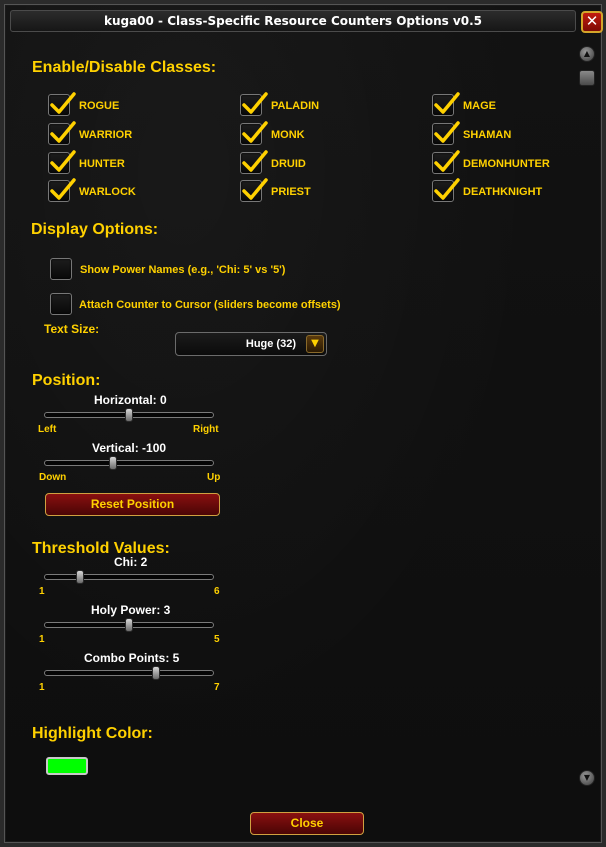 Image resolution: width=606 pixels, height=847 pixels. I want to click on chi-max-label: 6, so click(217, 591).